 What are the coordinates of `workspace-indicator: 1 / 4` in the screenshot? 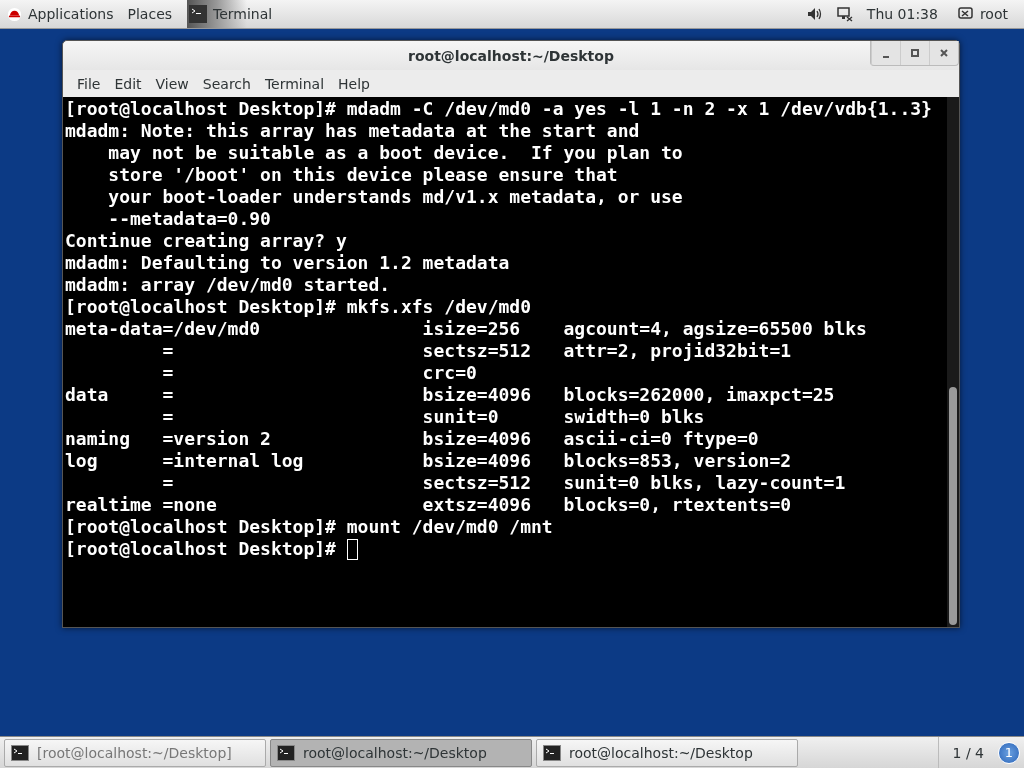 It's located at (967, 752).